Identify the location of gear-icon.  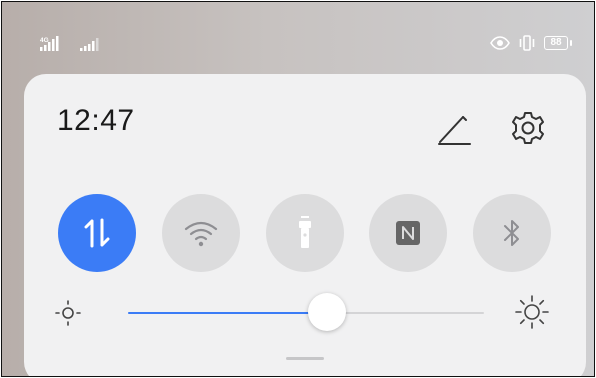
(528, 128).